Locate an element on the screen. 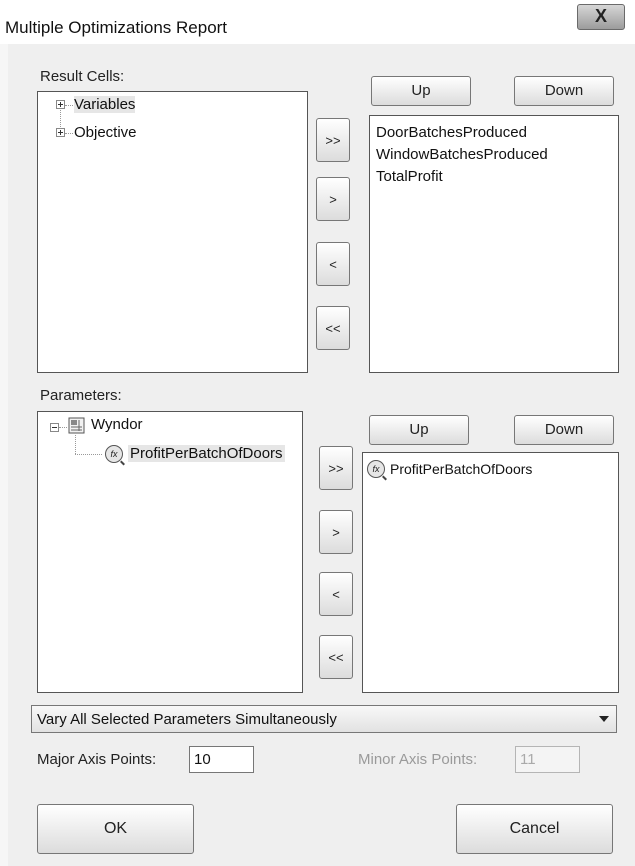 This screenshot has height=866, width=635. close-icon: X is located at coordinates (600, 16).